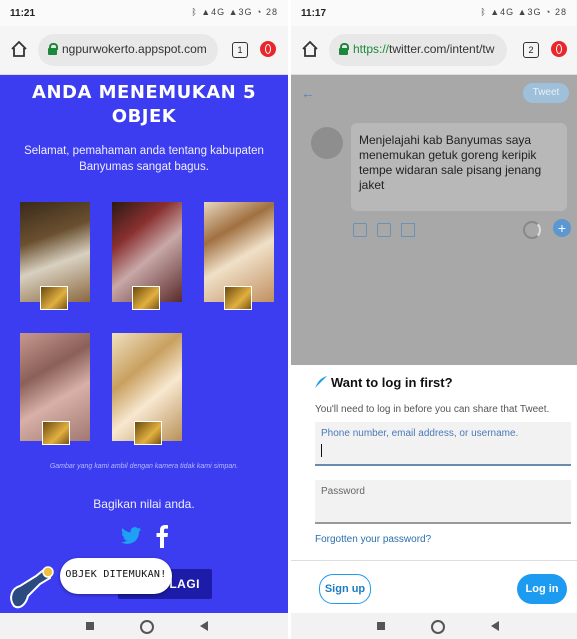  I want to click on status-time: 11:21, so click(23, 13).